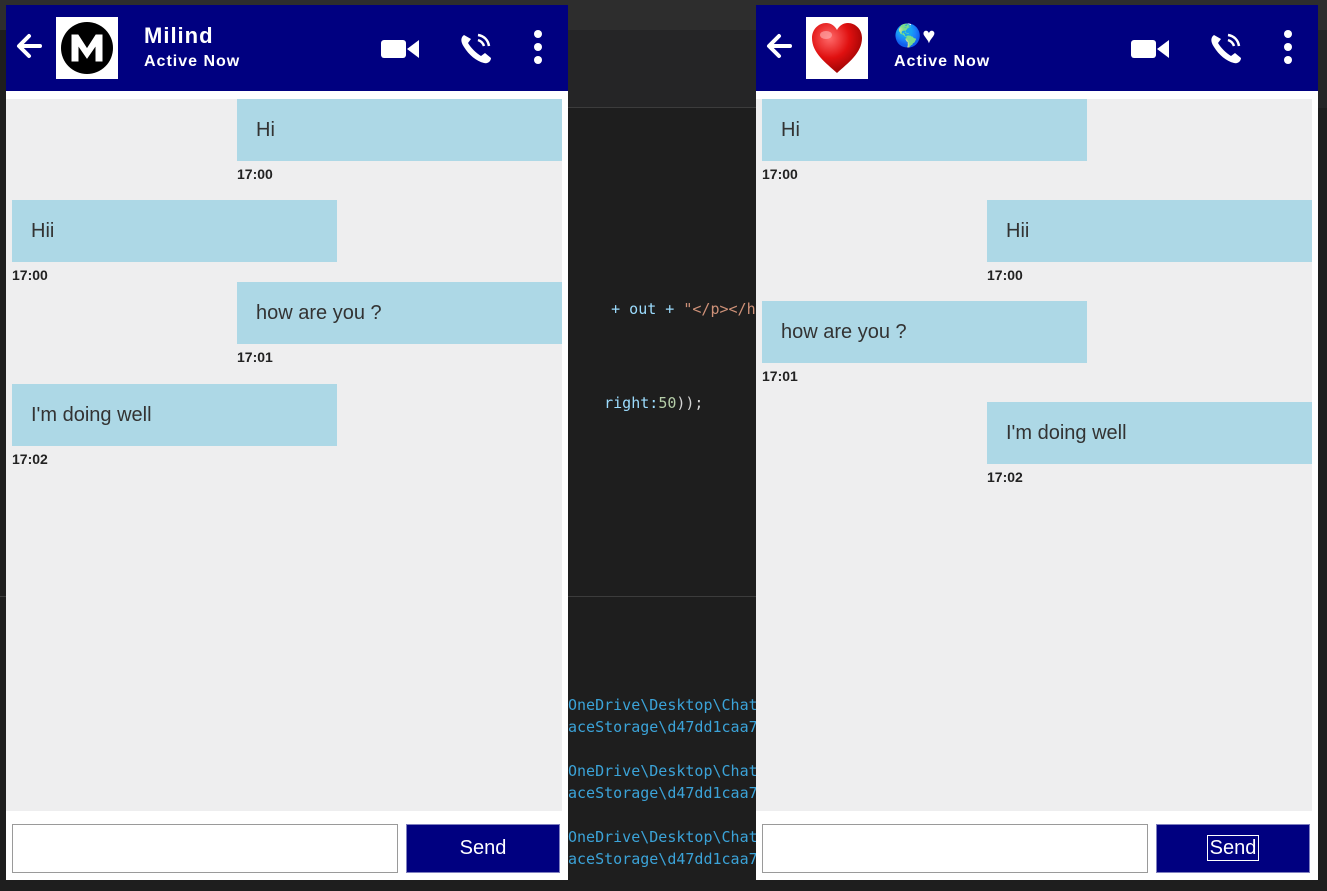 This screenshot has height=891, width=1327. I want to click on terminal-divider, so click(663, 596).